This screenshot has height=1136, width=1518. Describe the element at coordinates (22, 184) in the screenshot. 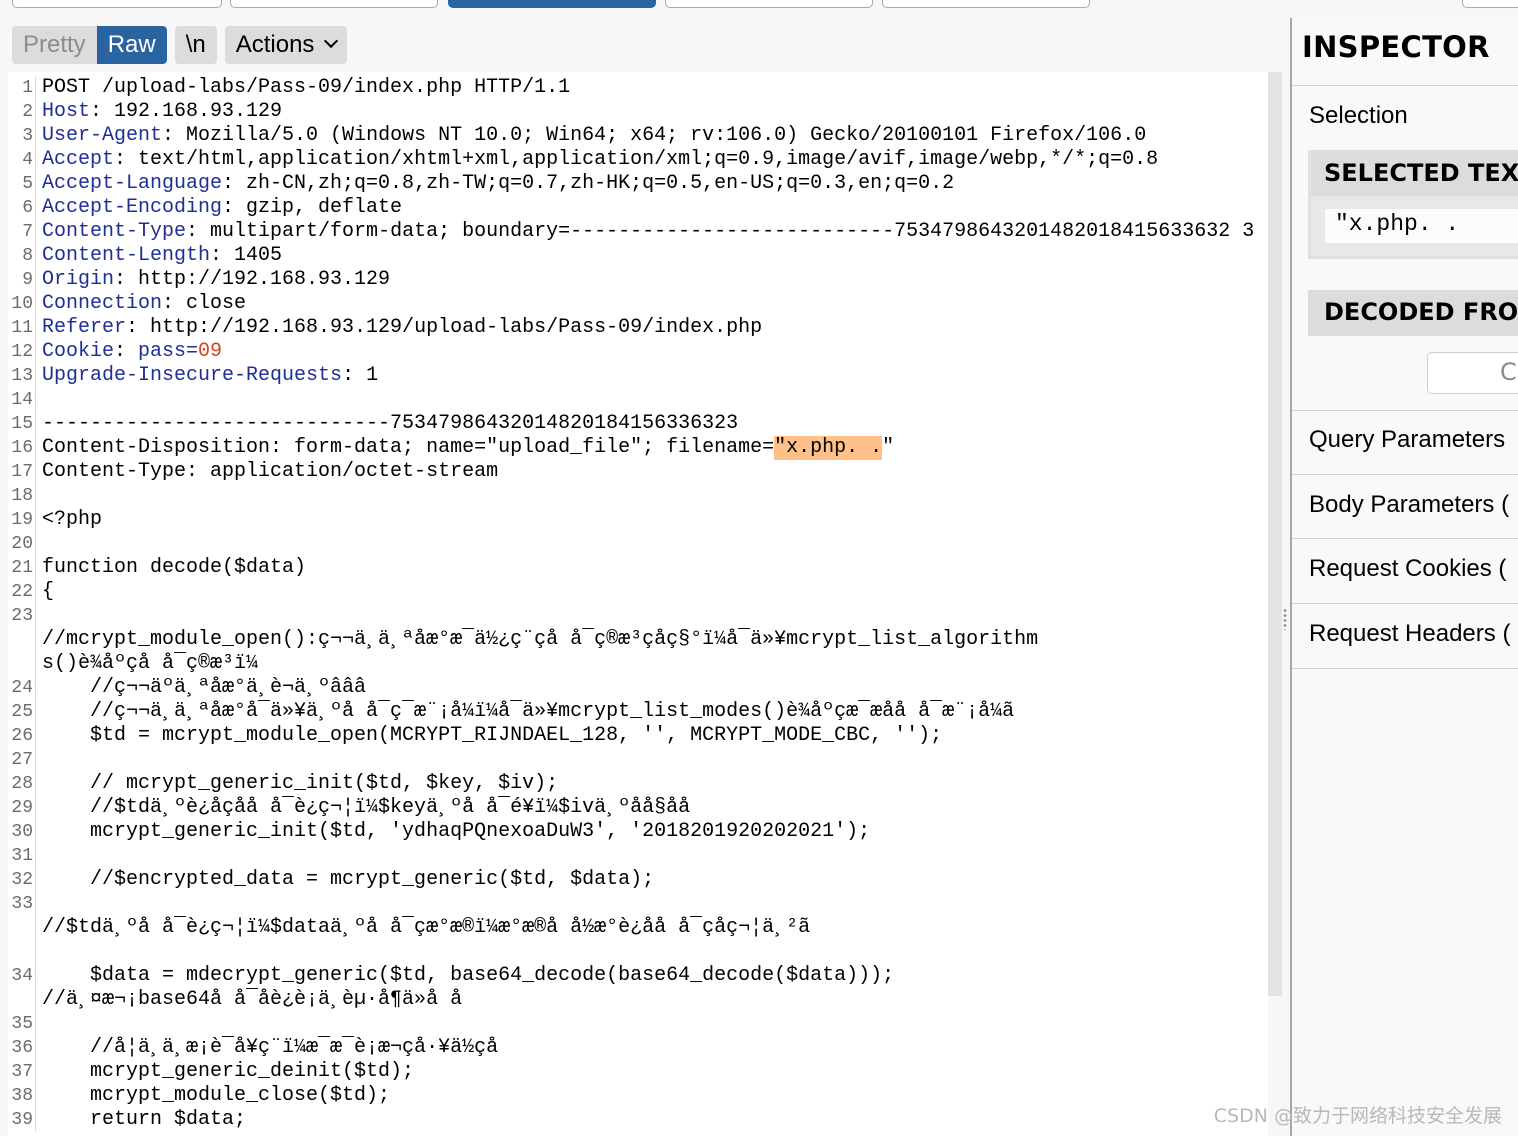

I see `line-number: 5` at that location.